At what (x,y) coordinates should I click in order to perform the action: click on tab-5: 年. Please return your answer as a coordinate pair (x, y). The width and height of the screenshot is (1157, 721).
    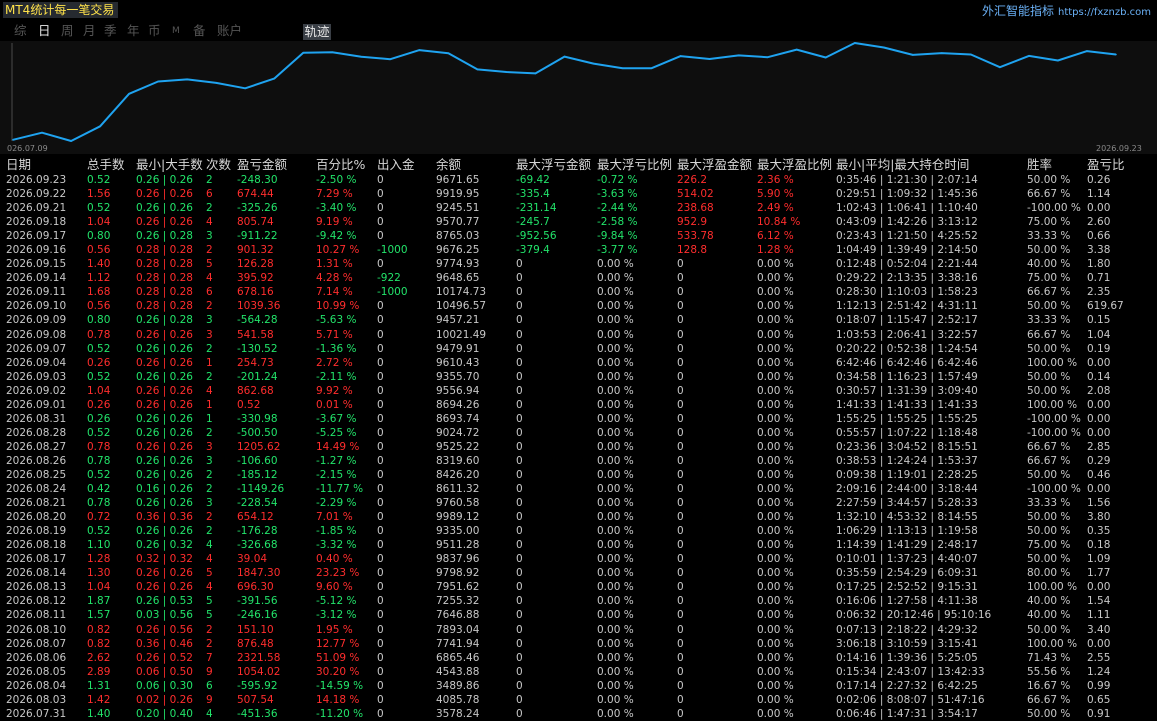
    Looking at the image, I should click on (133, 31).